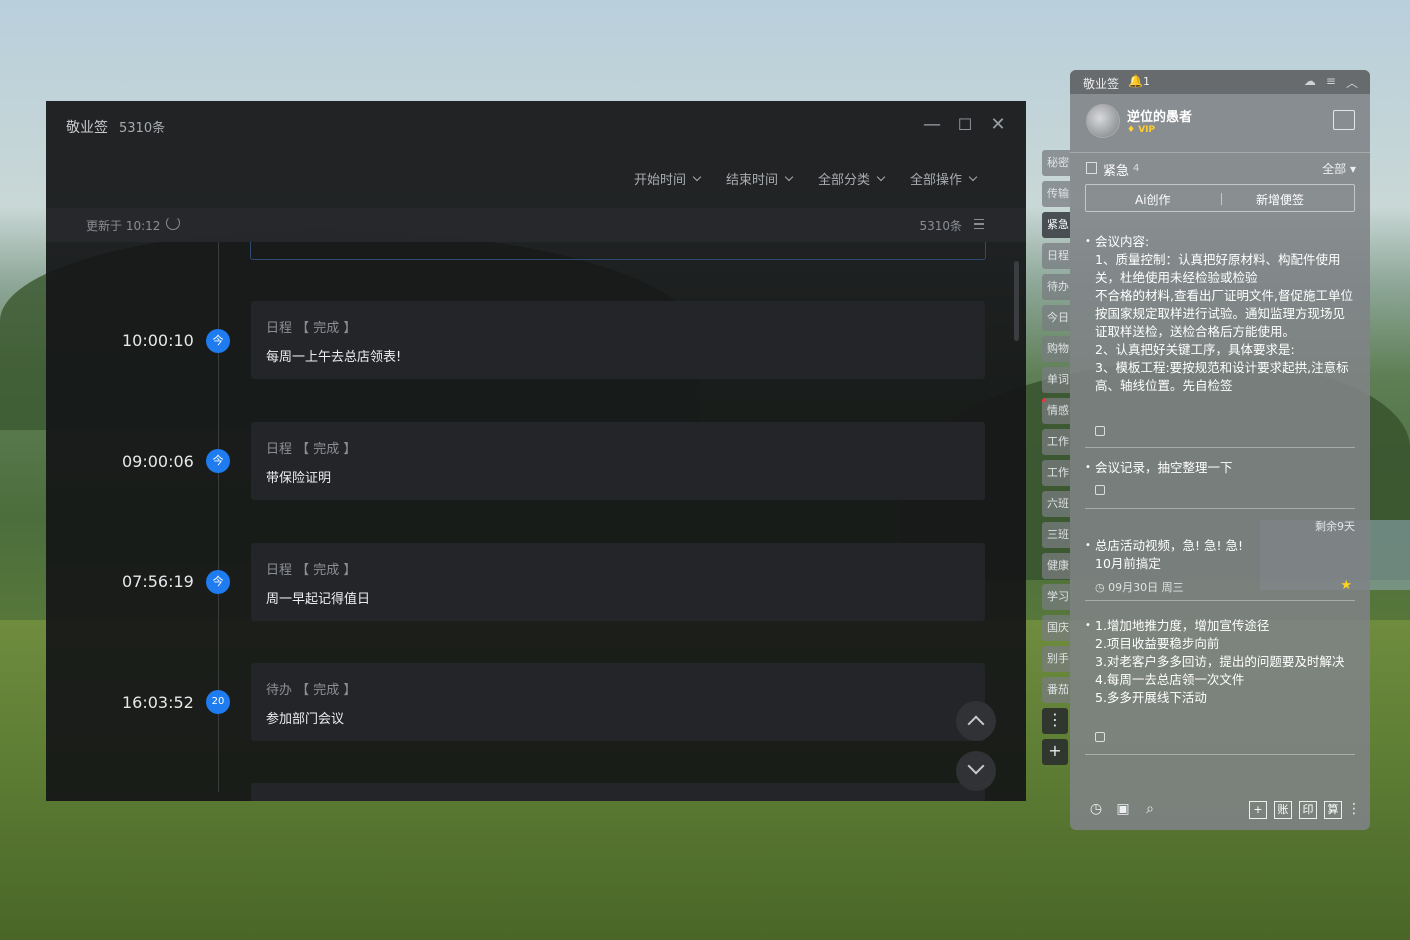  What do you see at coordinates (1335, 526) in the screenshot?
I see `remaining-days: 剩余9天` at bounding box center [1335, 526].